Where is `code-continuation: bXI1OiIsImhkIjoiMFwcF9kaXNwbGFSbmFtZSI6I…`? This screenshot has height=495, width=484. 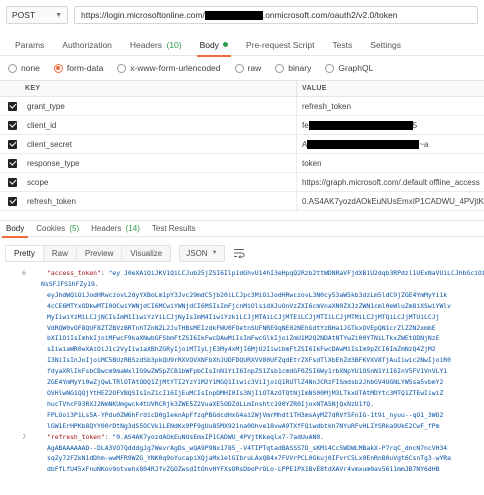 code-continuation: bXI1OiIsImhkIjoiMFwcF9kaXNwbGFSbmFtZSI6I… is located at coordinates (243, 338).